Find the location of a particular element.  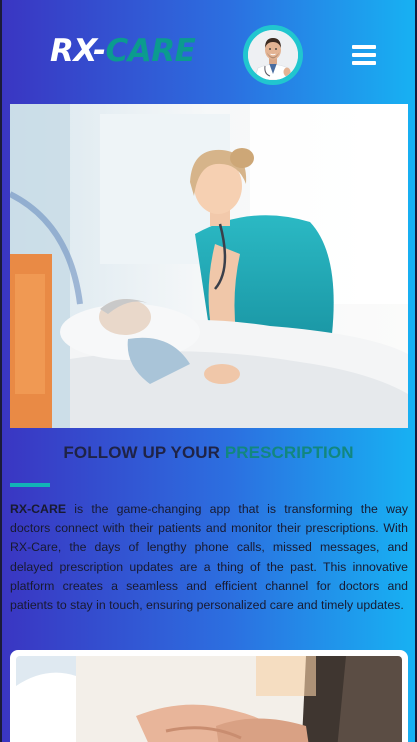

doctor-avatar is located at coordinates (273, 55).